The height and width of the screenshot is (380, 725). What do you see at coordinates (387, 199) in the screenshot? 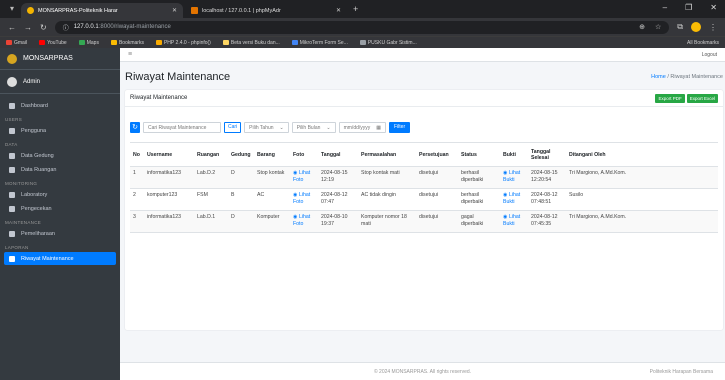
I see `cell-permasalahan: AC tidak dingin` at bounding box center [387, 199].